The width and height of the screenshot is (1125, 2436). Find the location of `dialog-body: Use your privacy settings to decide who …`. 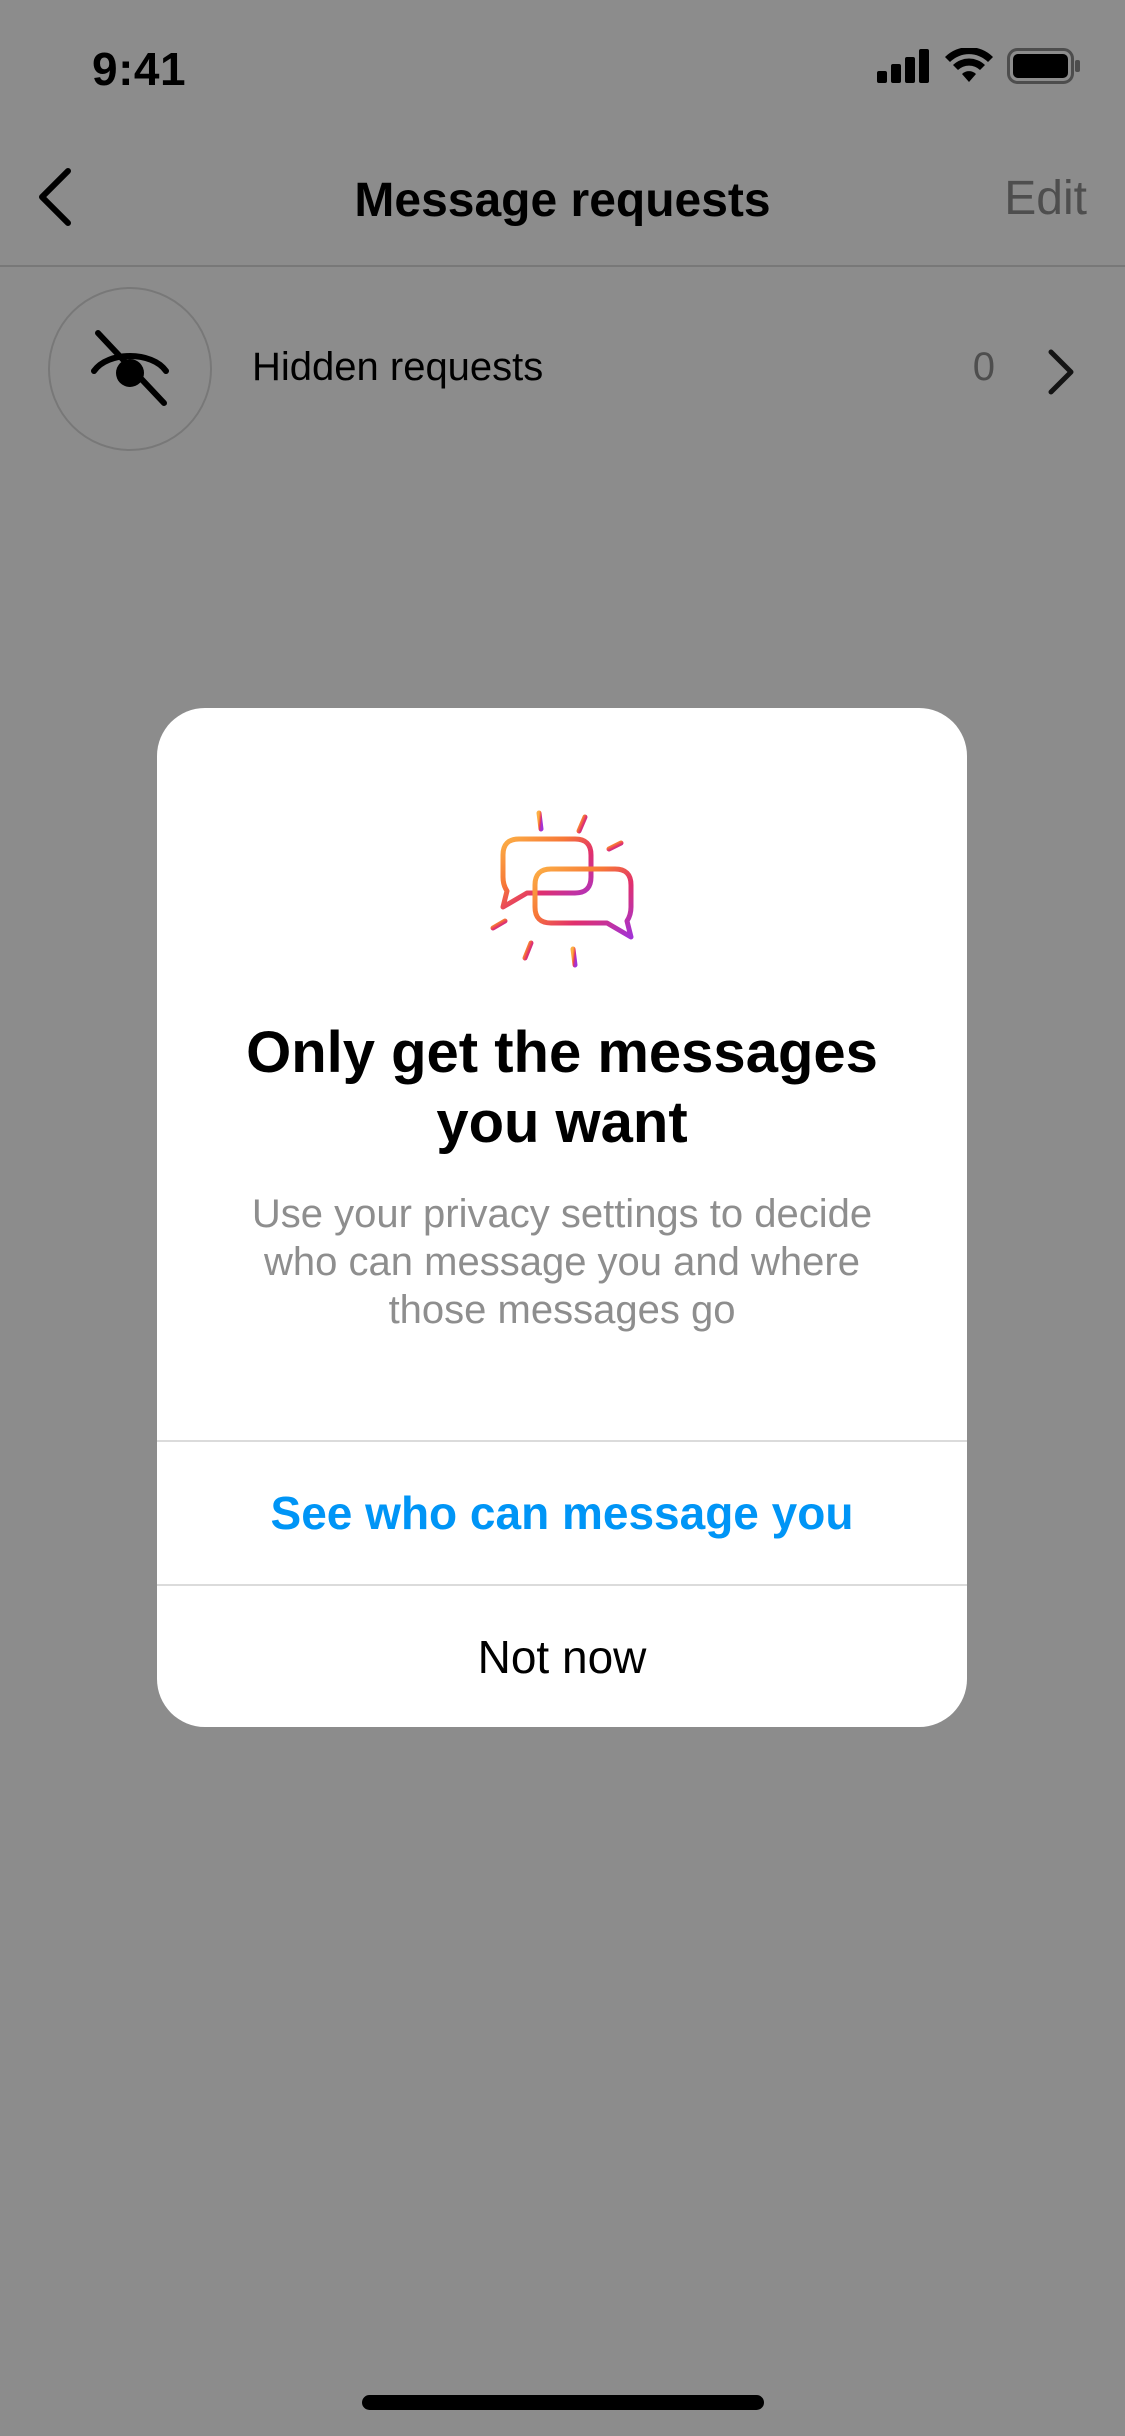

dialog-body: Use your privacy settings to decide who … is located at coordinates (562, 1262).